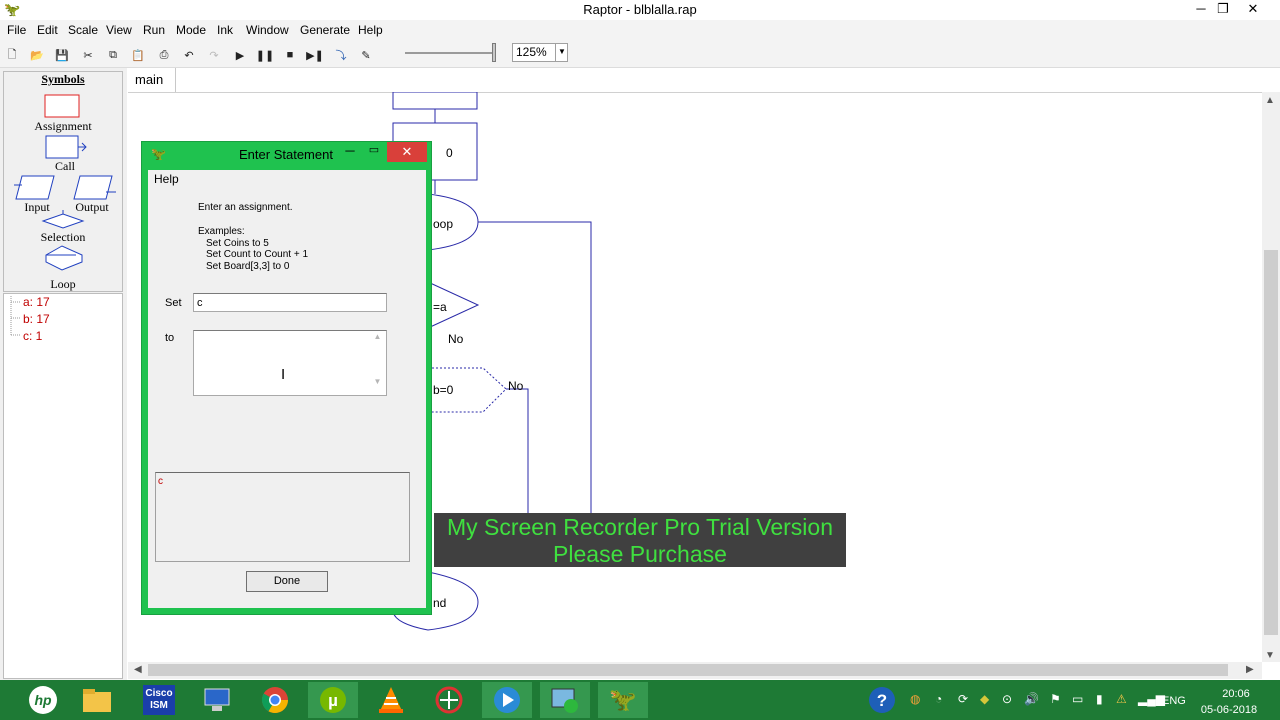  What do you see at coordinates (36, 319) in the screenshot?
I see `variable-item: b: 17` at bounding box center [36, 319].